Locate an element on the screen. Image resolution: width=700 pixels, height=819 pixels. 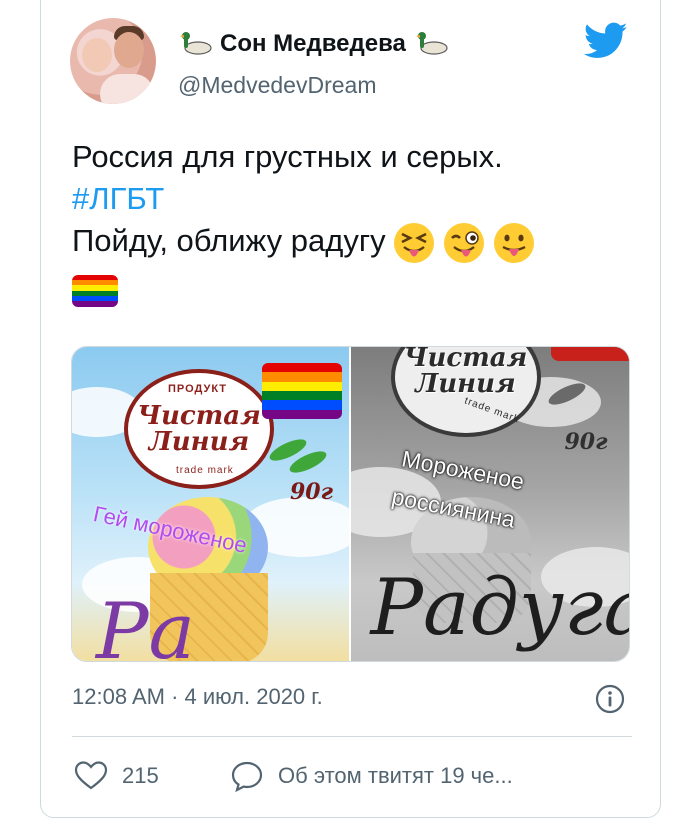
winking-tongue-emoji-icon is located at coordinates (463, 242).